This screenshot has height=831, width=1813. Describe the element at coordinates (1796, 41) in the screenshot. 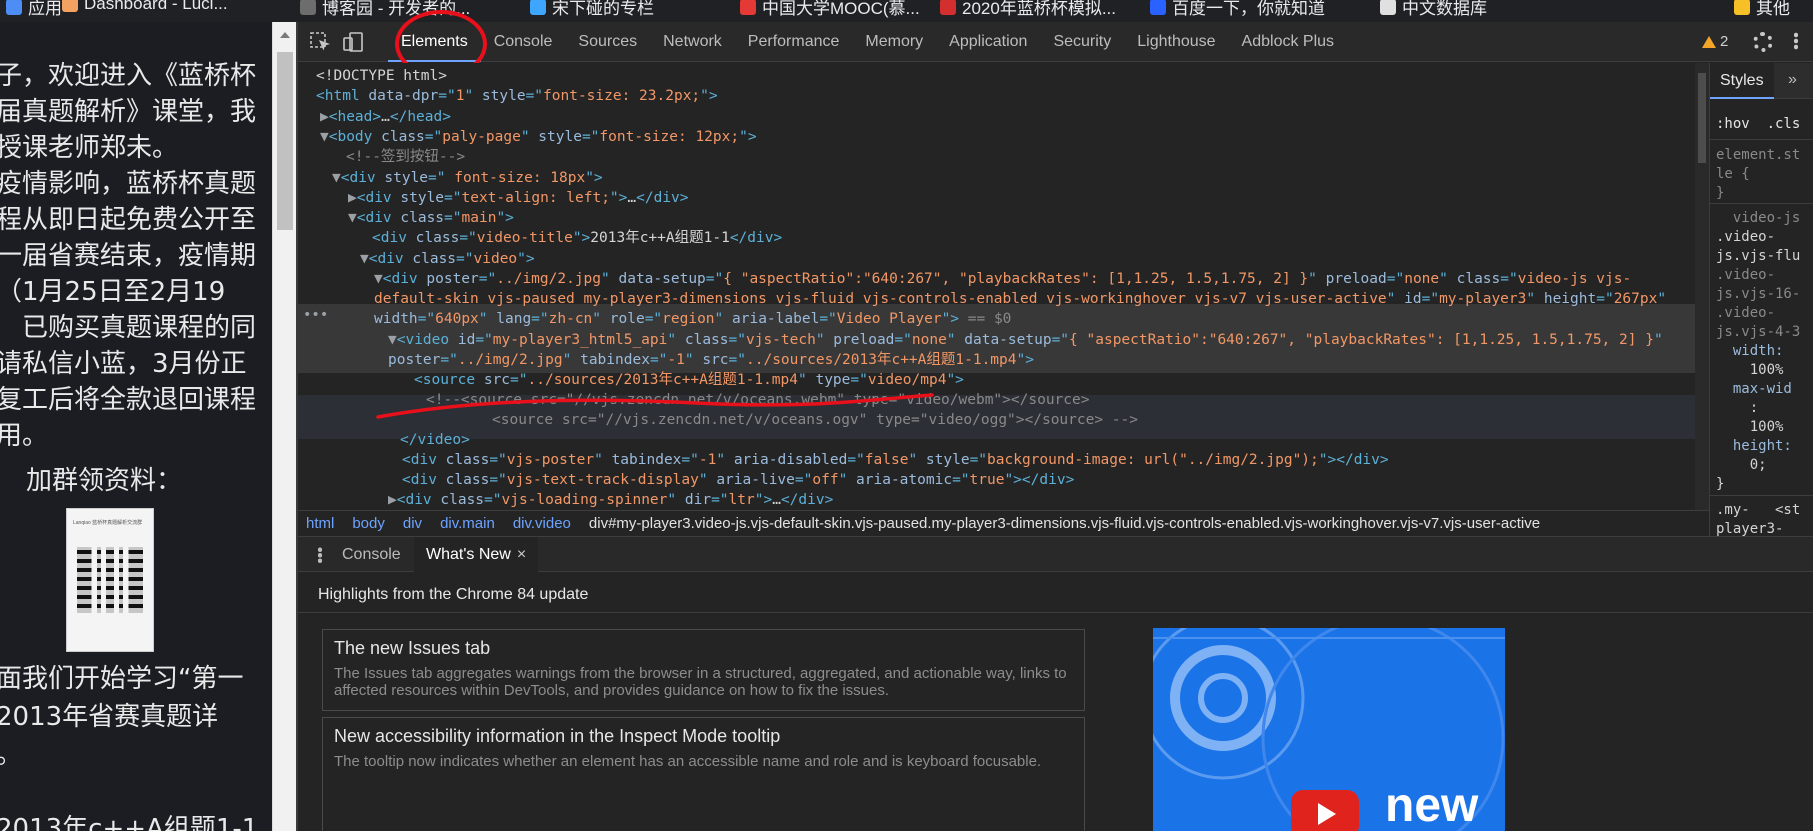

I see `more-options-icon` at that location.